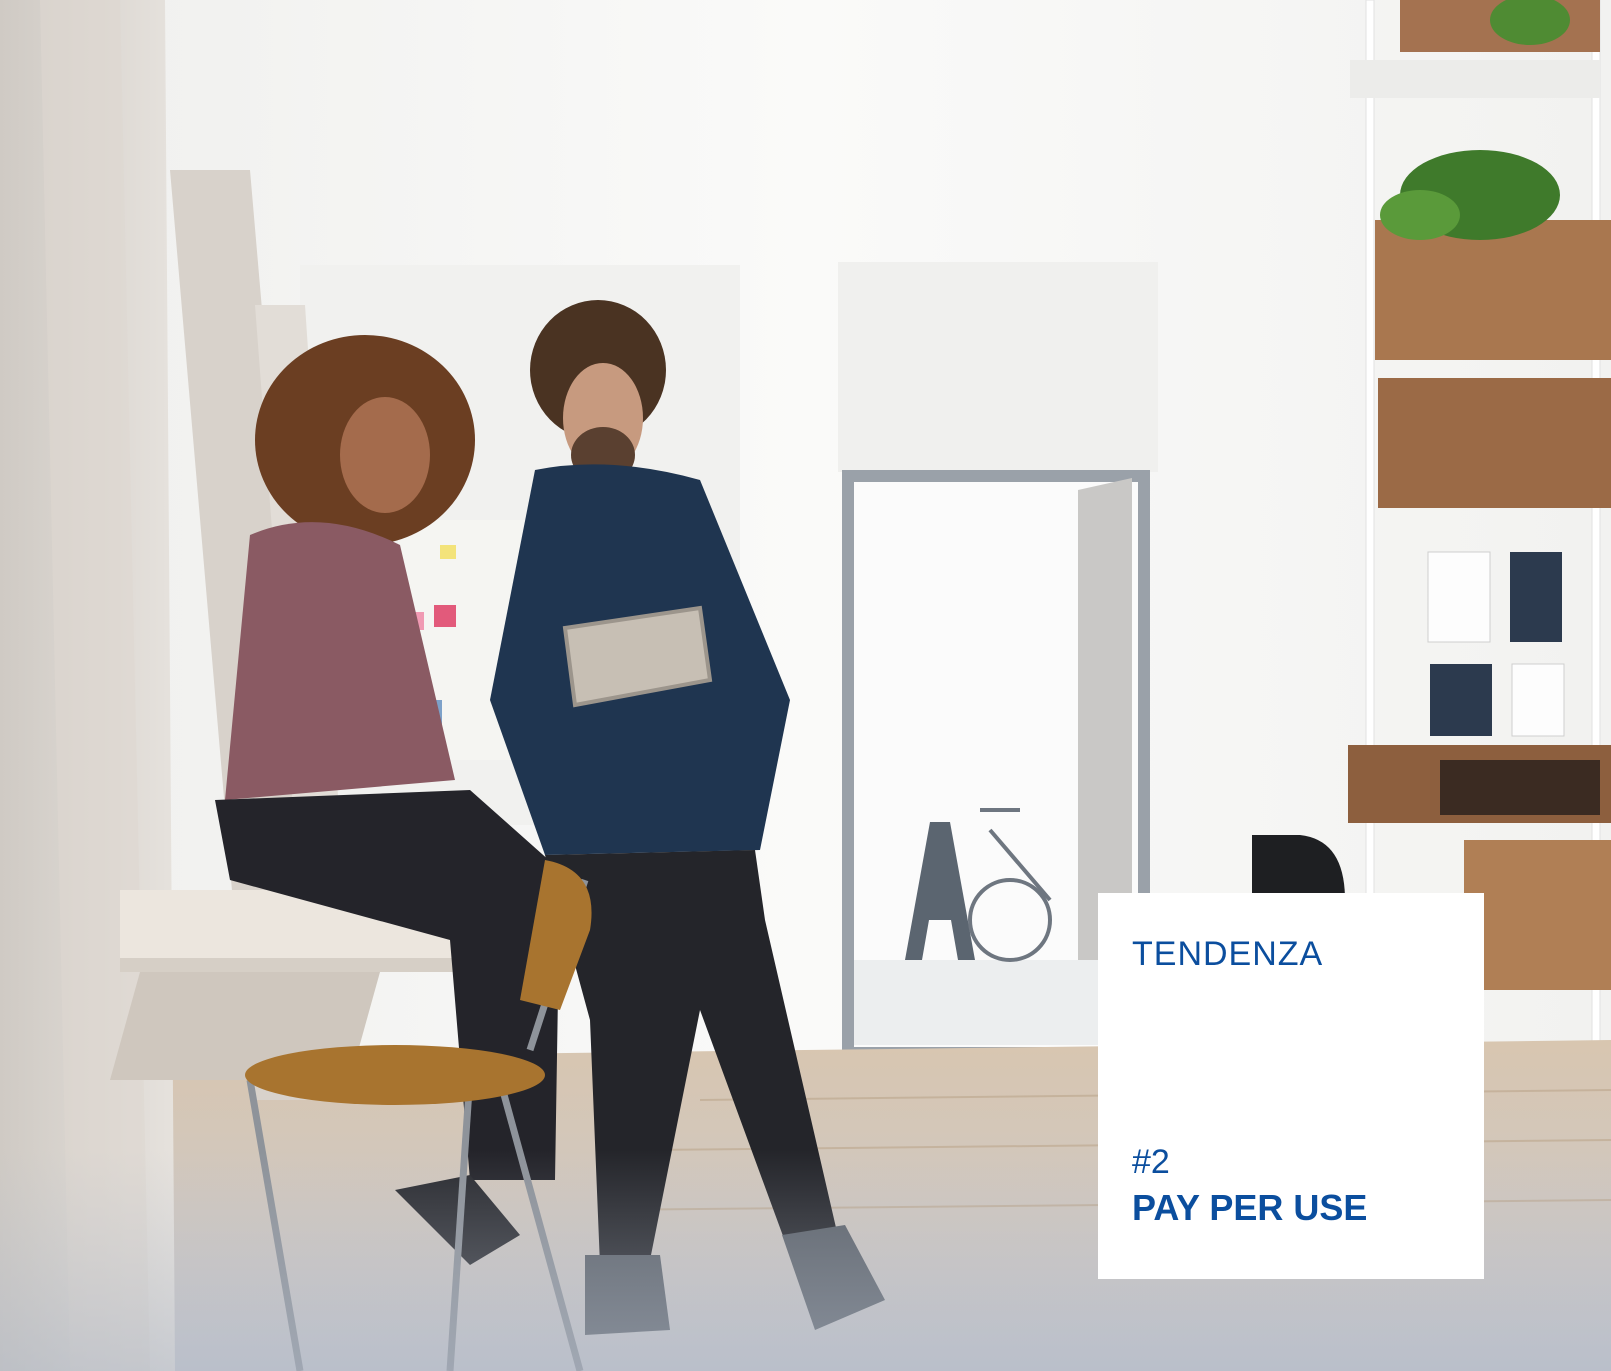 This screenshot has width=1611, height=1371. Describe the element at coordinates (996, 1002) in the screenshot. I see `doorway-floor` at that location.